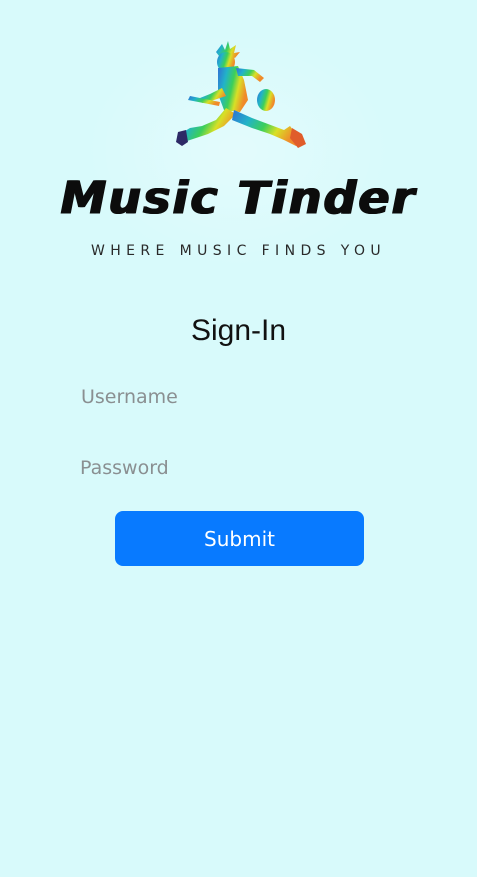 This screenshot has height=877, width=477. Describe the element at coordinates (238, 198) in the screenshot. I see `brand-name: Music Tinder` at that location.